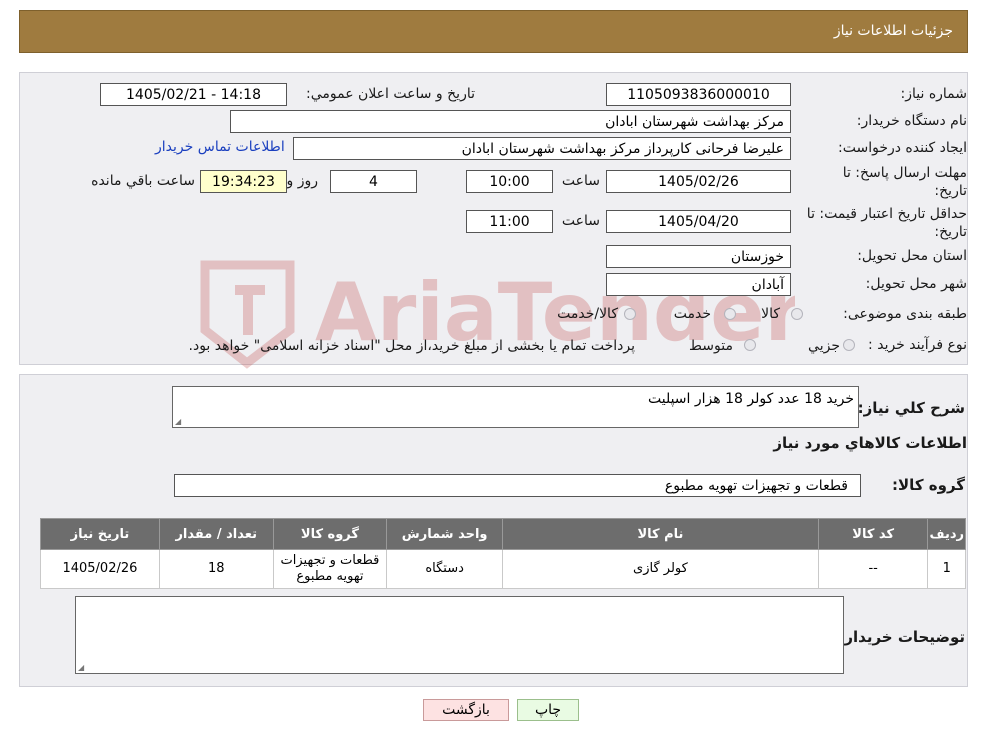 The width and height of the screenshot is (985, 744). I want to click on process-option-minor: جزیي, so click(824, 346).